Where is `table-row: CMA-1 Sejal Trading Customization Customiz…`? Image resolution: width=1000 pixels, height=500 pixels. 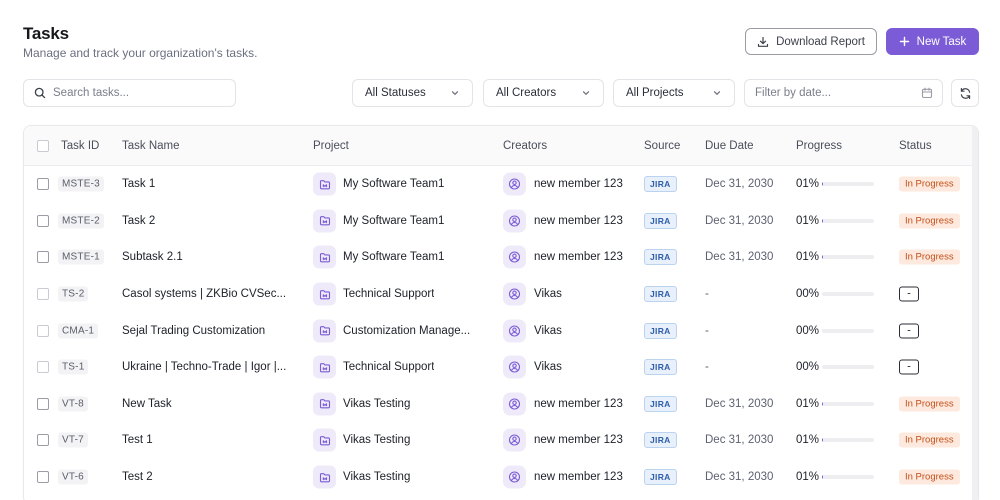
table-row: CMA-1 Sejal Trading Customization Customiz… is located at coordinates (501, 330).